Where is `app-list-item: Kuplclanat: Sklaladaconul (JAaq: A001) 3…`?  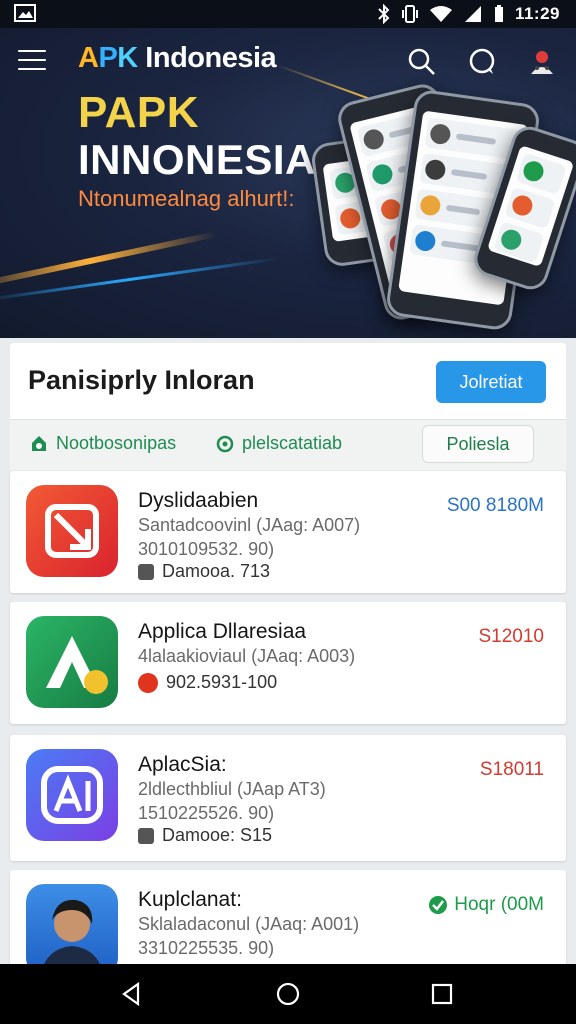
app-list-item: Kuplclanat: Sklaladaconul (JAaq: A001) 3… is located at coordinates (288, 920).